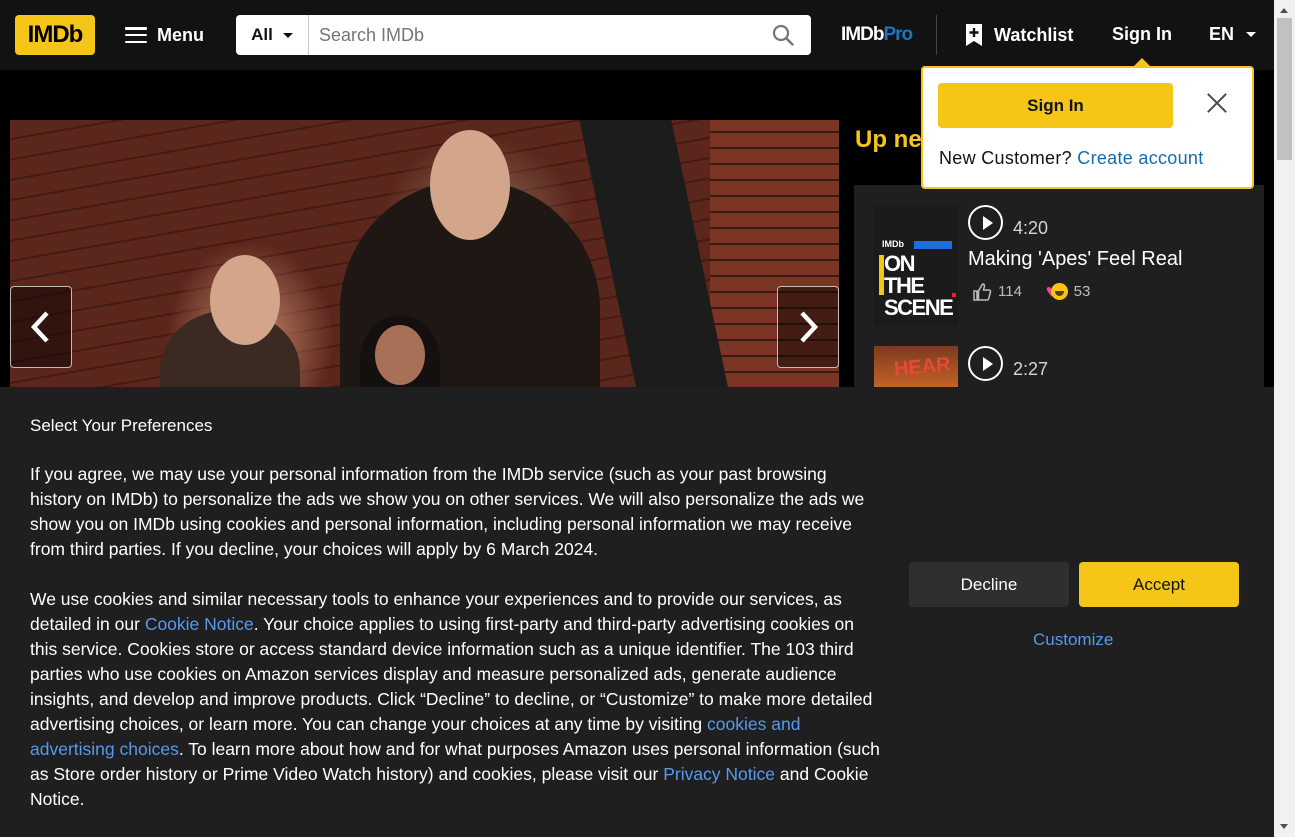  I want to click on thumbnail-title: ON THE SCENE, so click(921, 286).